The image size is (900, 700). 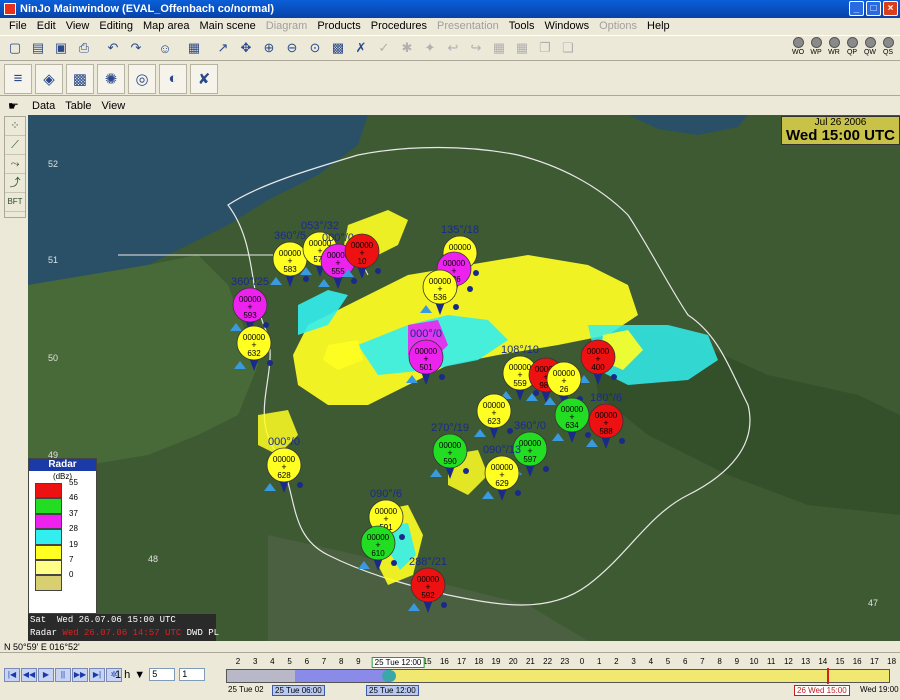 What do you see at coordinates (398, 662) in the screenshot?
I see `marker-label: 25 Tue 12:00` at bounding box center [398, 662].